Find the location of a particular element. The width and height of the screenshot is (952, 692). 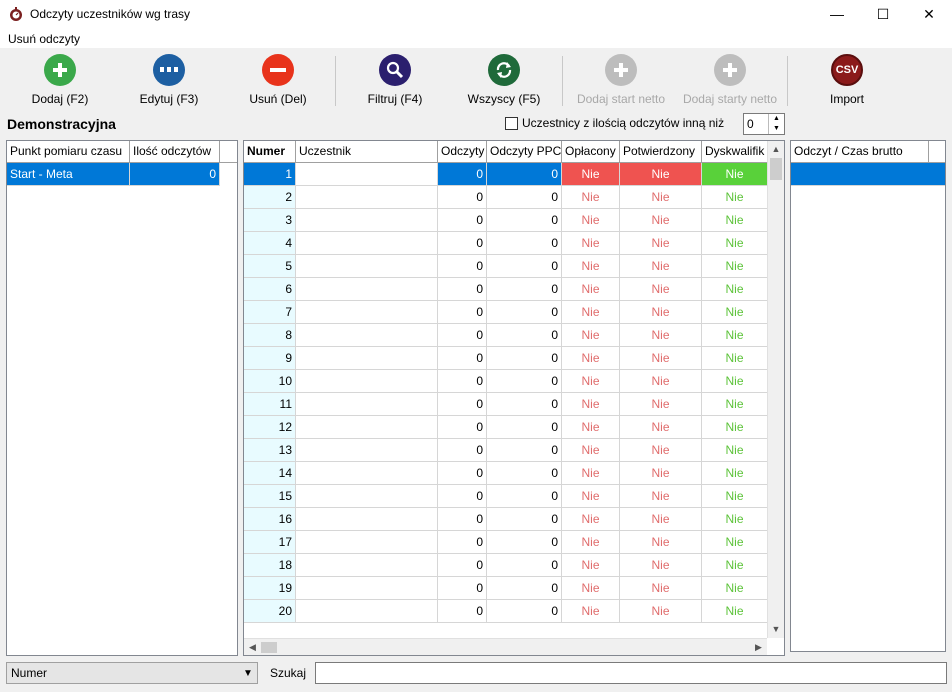

table-cell: 13 is located at coordinates (270, 450).